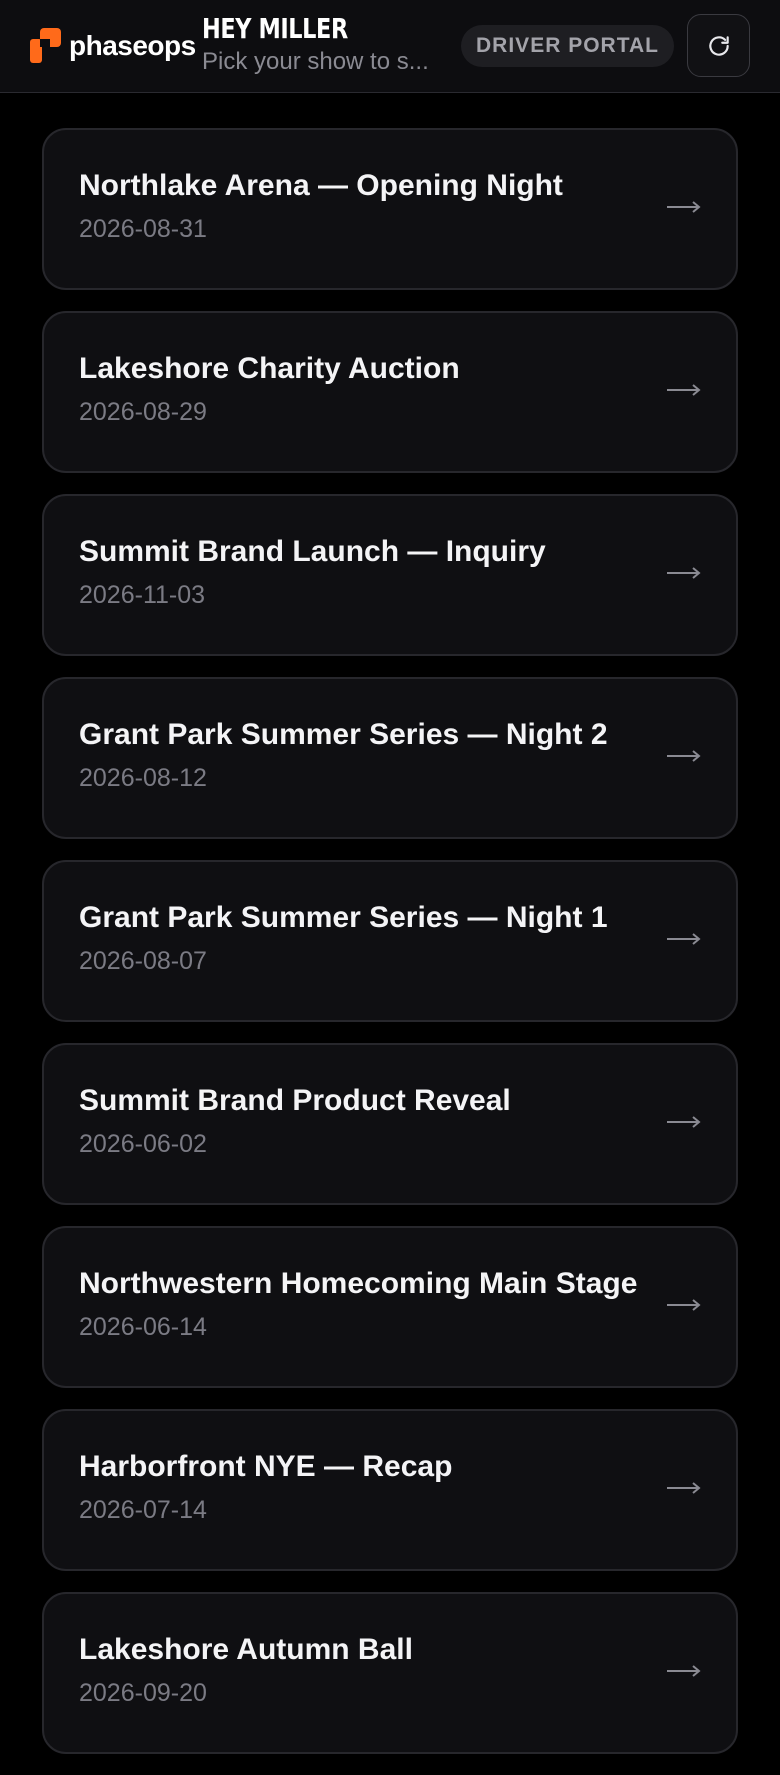  What do you see at coordinates (143, 1510) in the screenshot?
I see `show-date: 2026-07-14` at bounding box center [143, 1510].